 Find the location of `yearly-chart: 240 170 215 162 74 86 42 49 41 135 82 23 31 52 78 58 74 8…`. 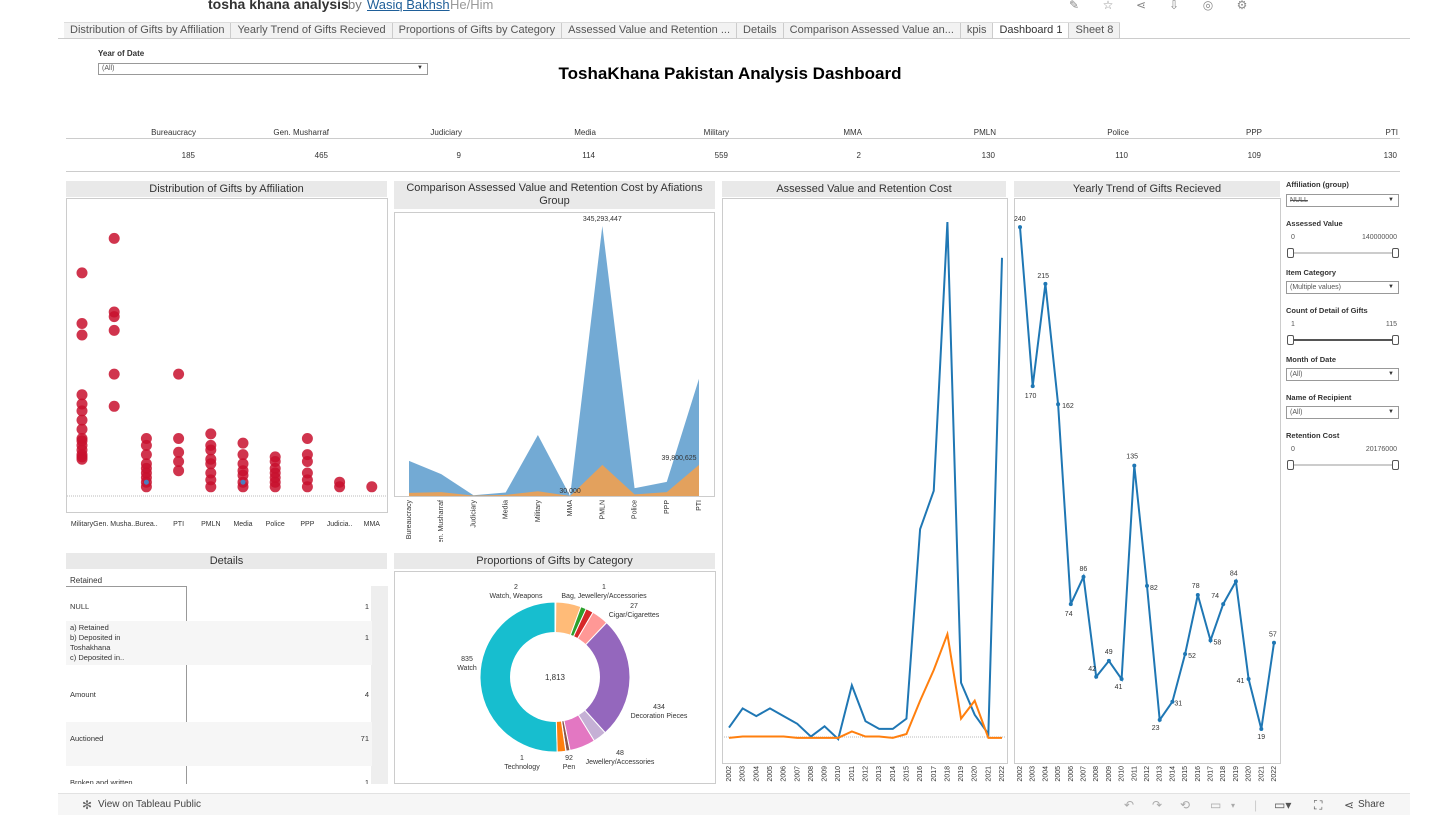

yearly-chart: 240 170 215 162 74 86 42 49 41 135 82 23 31 52 78 58 74 8… is located at coordinates (1148, 493).